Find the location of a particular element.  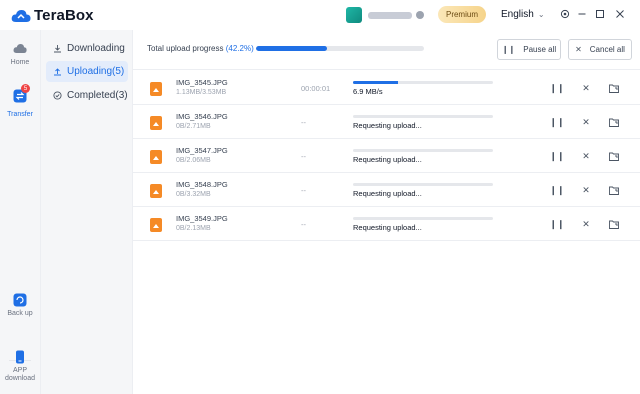

total-progress-bar is located at coordinates (340, 48).